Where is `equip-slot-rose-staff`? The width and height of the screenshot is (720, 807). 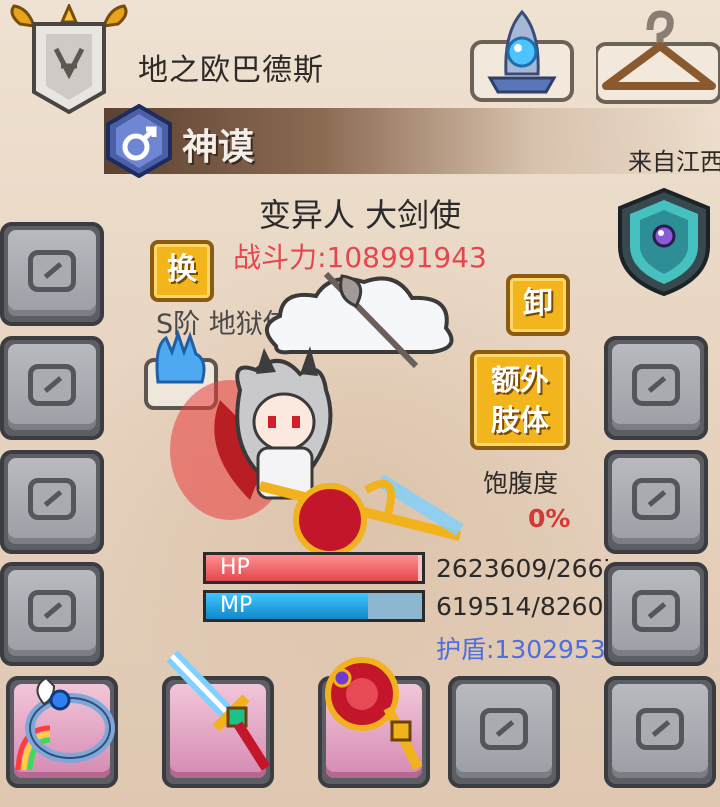
equip-slot-rose-staff is located at coordinates (374, 722).